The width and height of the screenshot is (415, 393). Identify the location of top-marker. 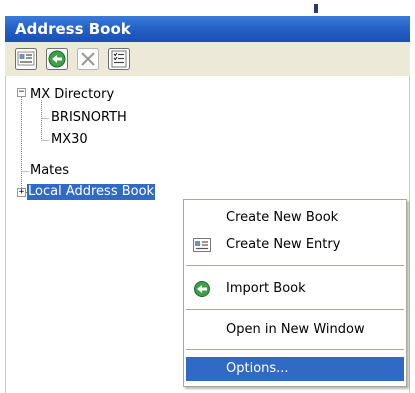
(316, 8).